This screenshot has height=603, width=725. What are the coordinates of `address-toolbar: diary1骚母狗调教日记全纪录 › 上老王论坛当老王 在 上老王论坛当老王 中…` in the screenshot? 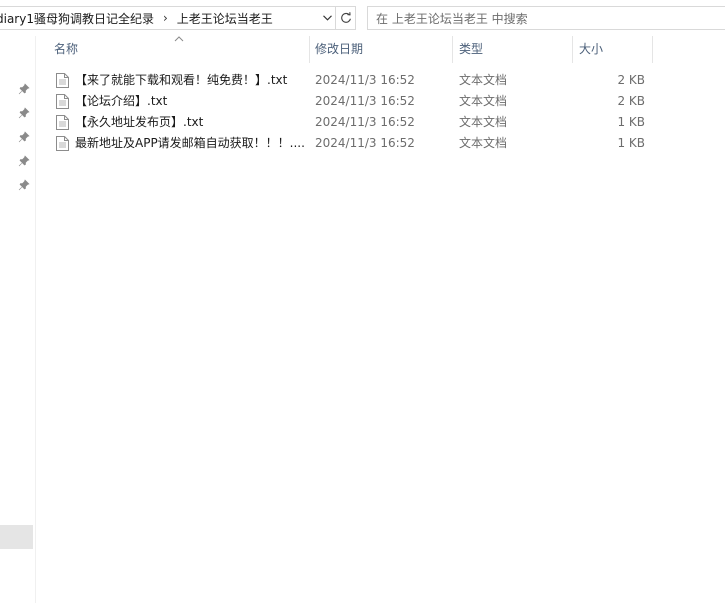 It's located at (362, 18).